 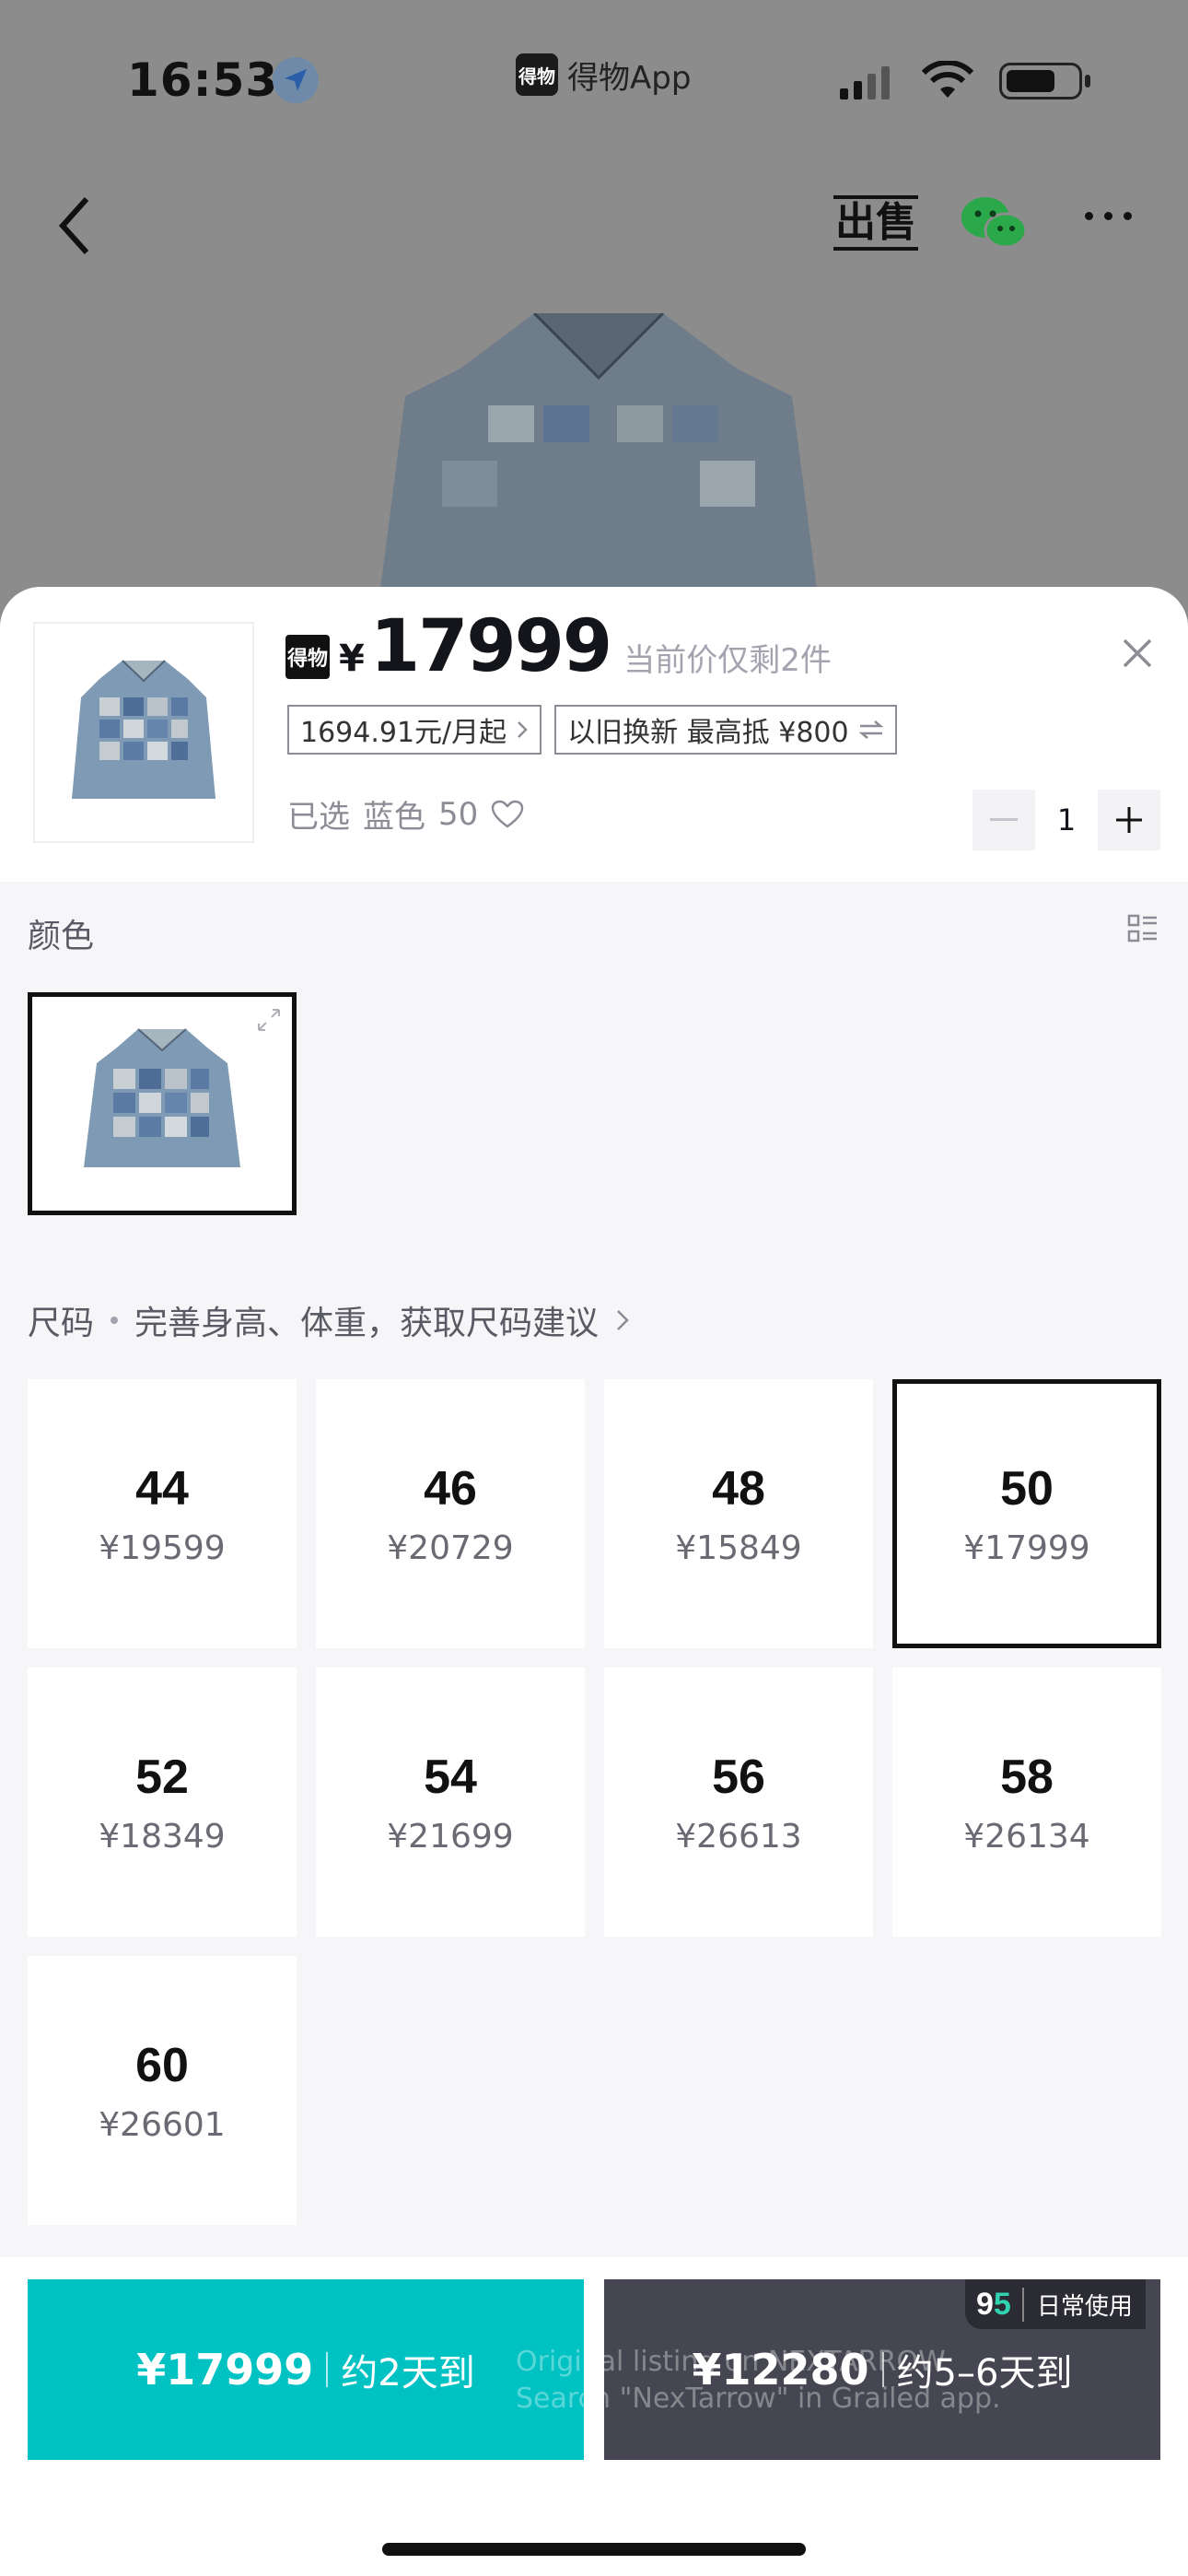 I want to click on quantity-stepper: 1, so click(x=1066, y=820).